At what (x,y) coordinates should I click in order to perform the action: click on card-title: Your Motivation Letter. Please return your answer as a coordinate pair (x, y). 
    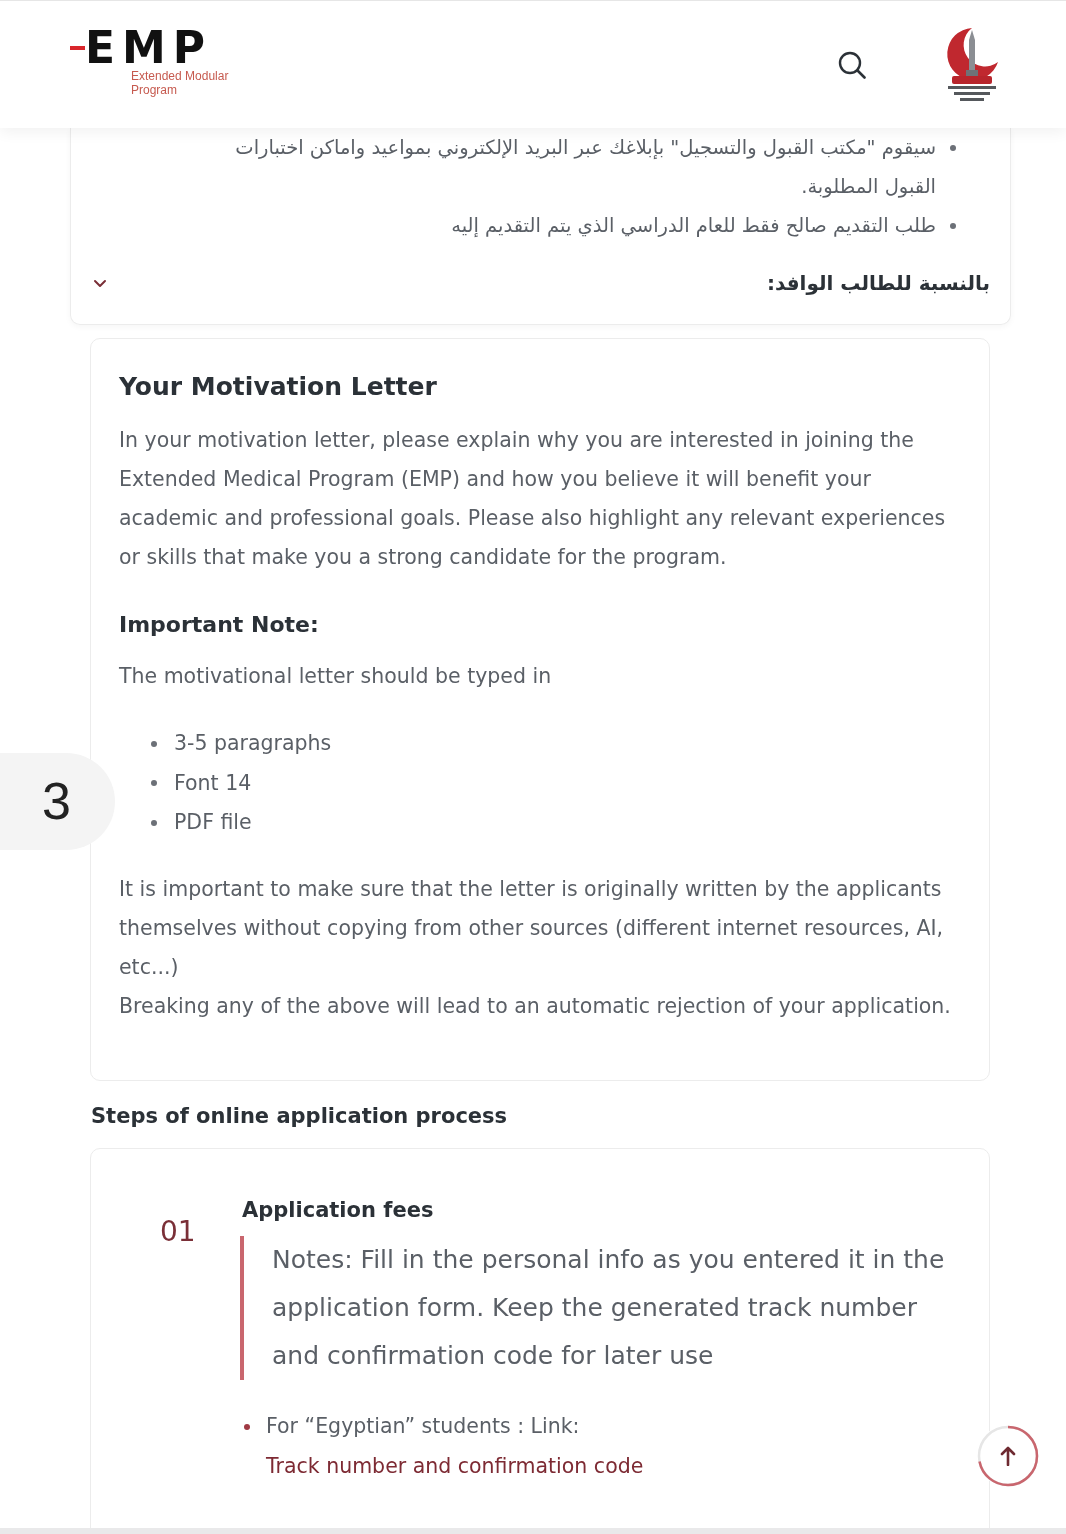
    Looking at the image, I should click on (278, 387).